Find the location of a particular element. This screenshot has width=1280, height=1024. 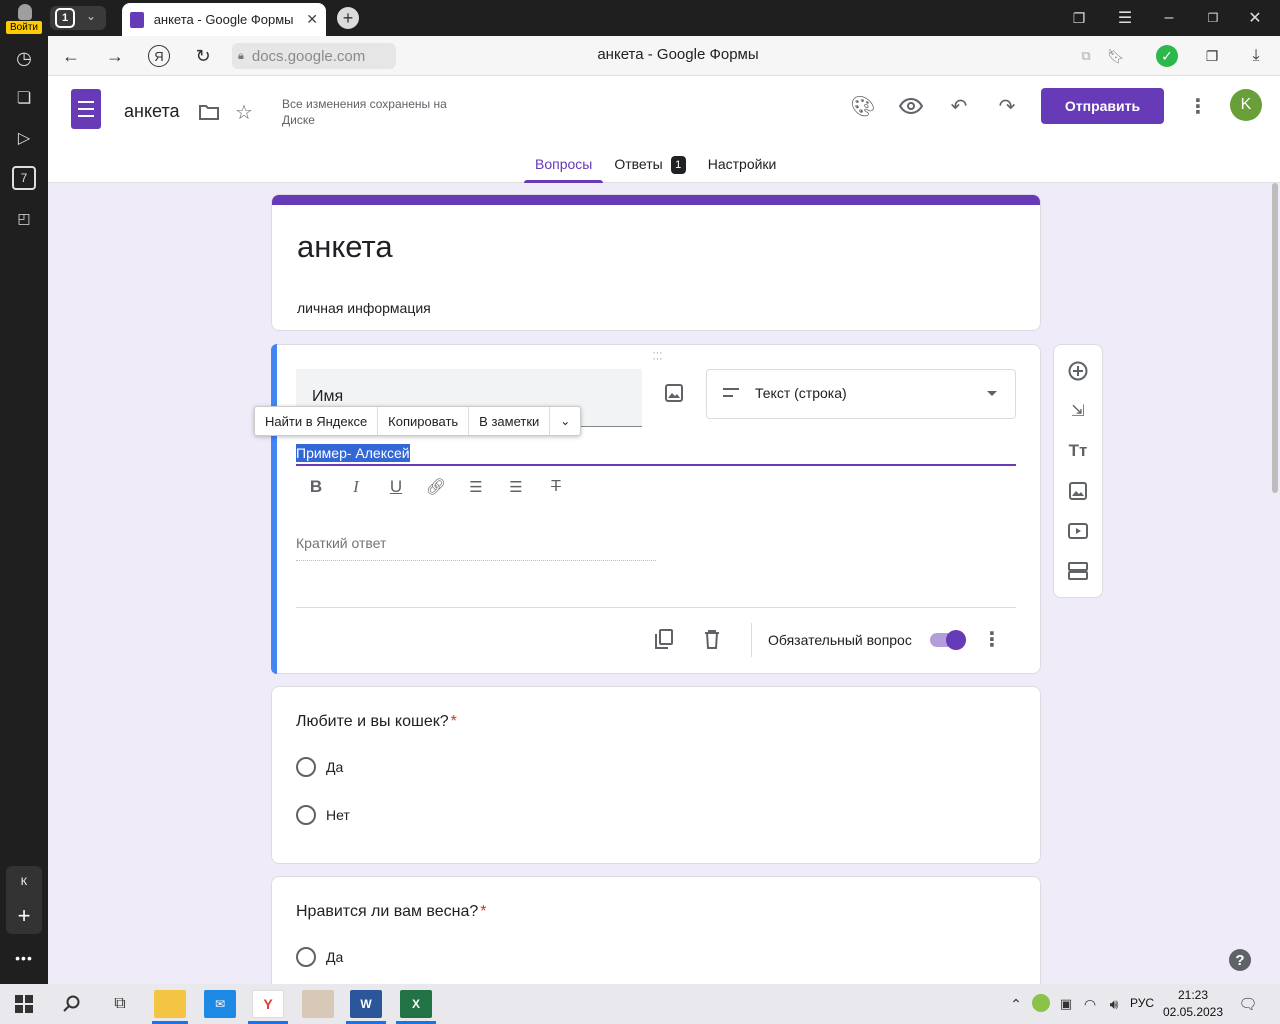

form-description: личная информация is located at coordinates (364, 308).